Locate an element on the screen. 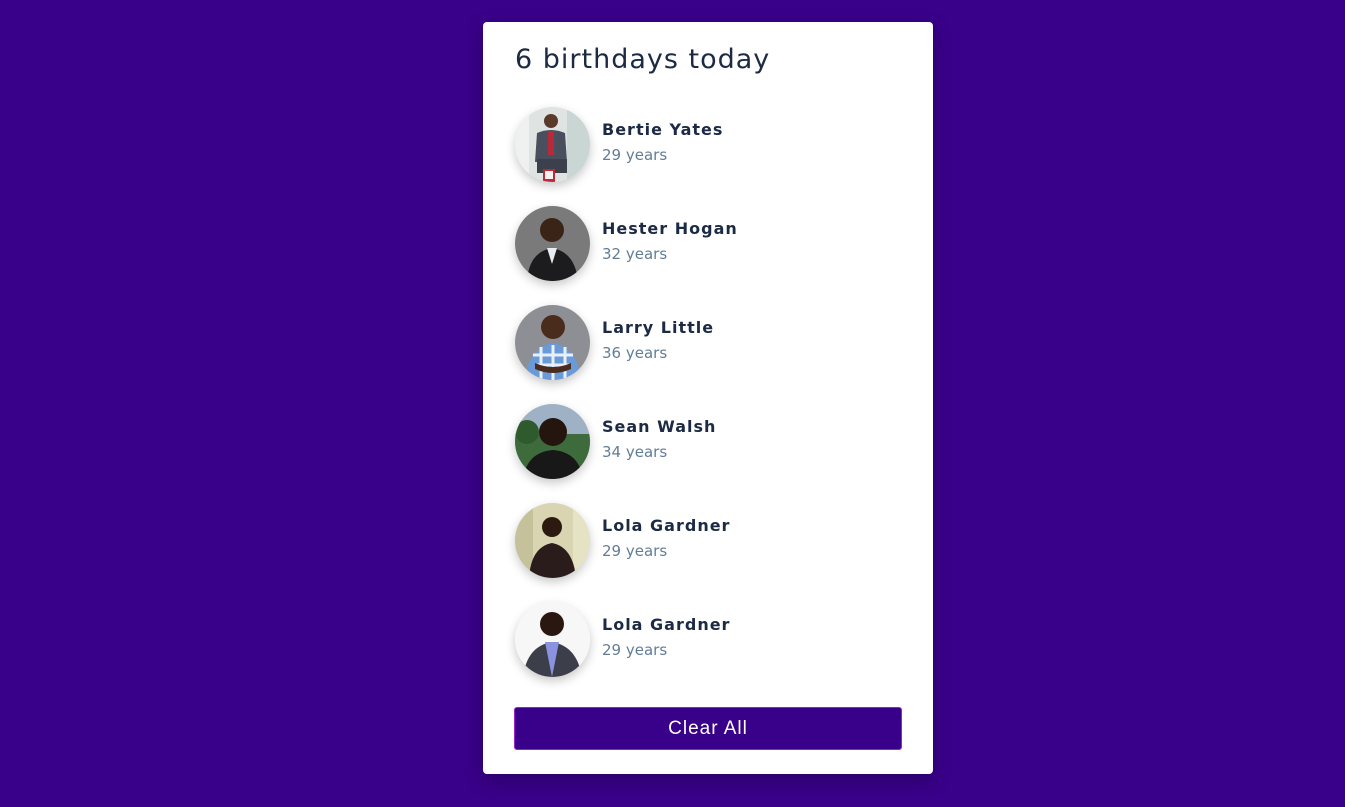 The image size is (1345, 807). person-info: Larry Little 36 years is located at coordinates (658, 340).